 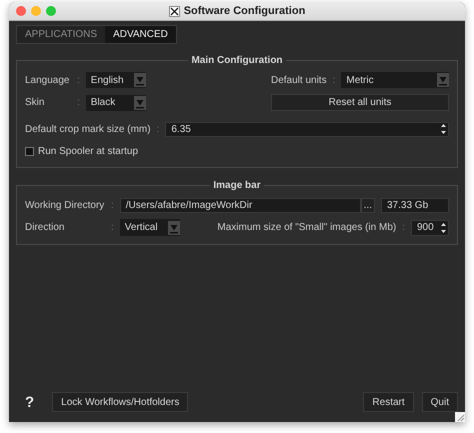 What do you see at coordinates (47, 80) in the screenshot?
I see `field-label: Language` at bounding box center [47, 80].